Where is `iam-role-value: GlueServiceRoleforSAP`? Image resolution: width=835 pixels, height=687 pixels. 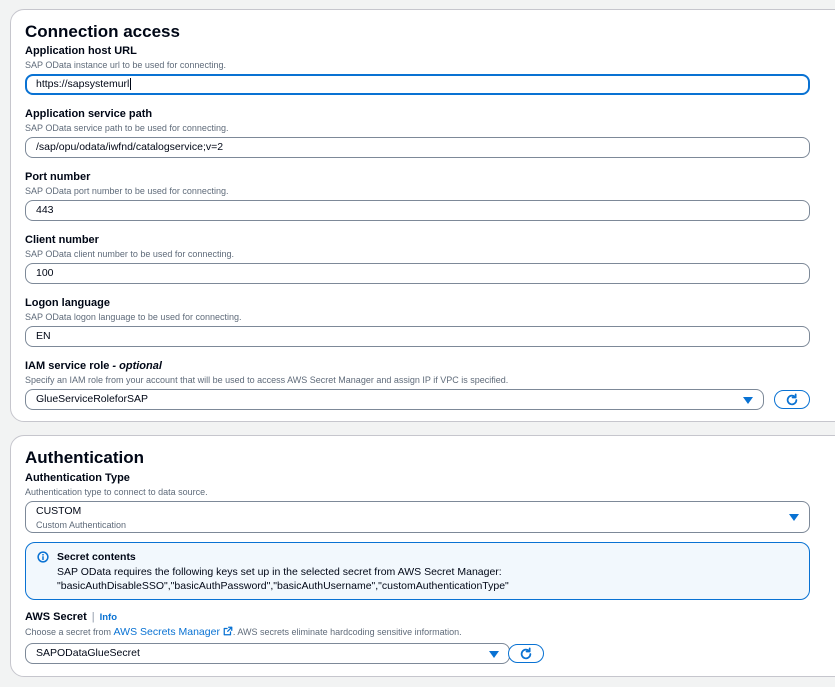 iam-role-value: GlueServiceRoleforSAP is located at coordinates (92, 399).